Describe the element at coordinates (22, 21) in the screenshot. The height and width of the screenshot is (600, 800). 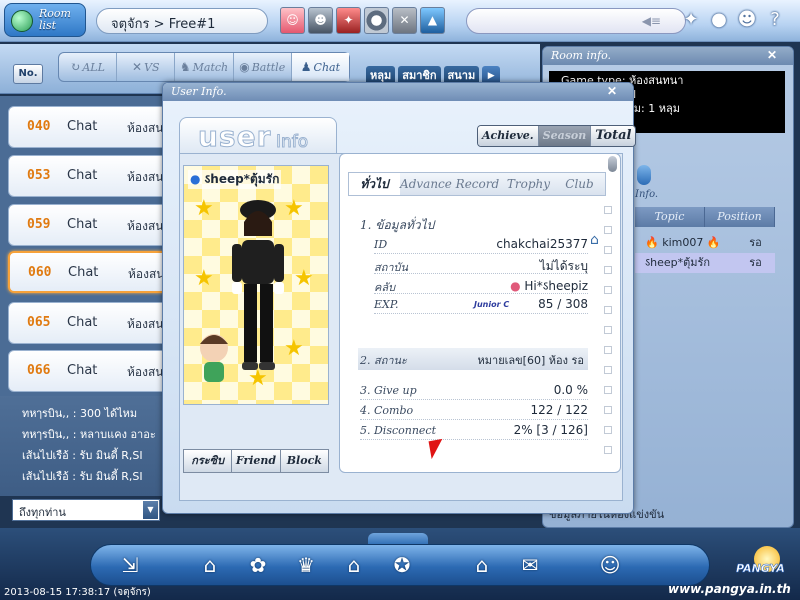
I see `globe-icon` at that location.